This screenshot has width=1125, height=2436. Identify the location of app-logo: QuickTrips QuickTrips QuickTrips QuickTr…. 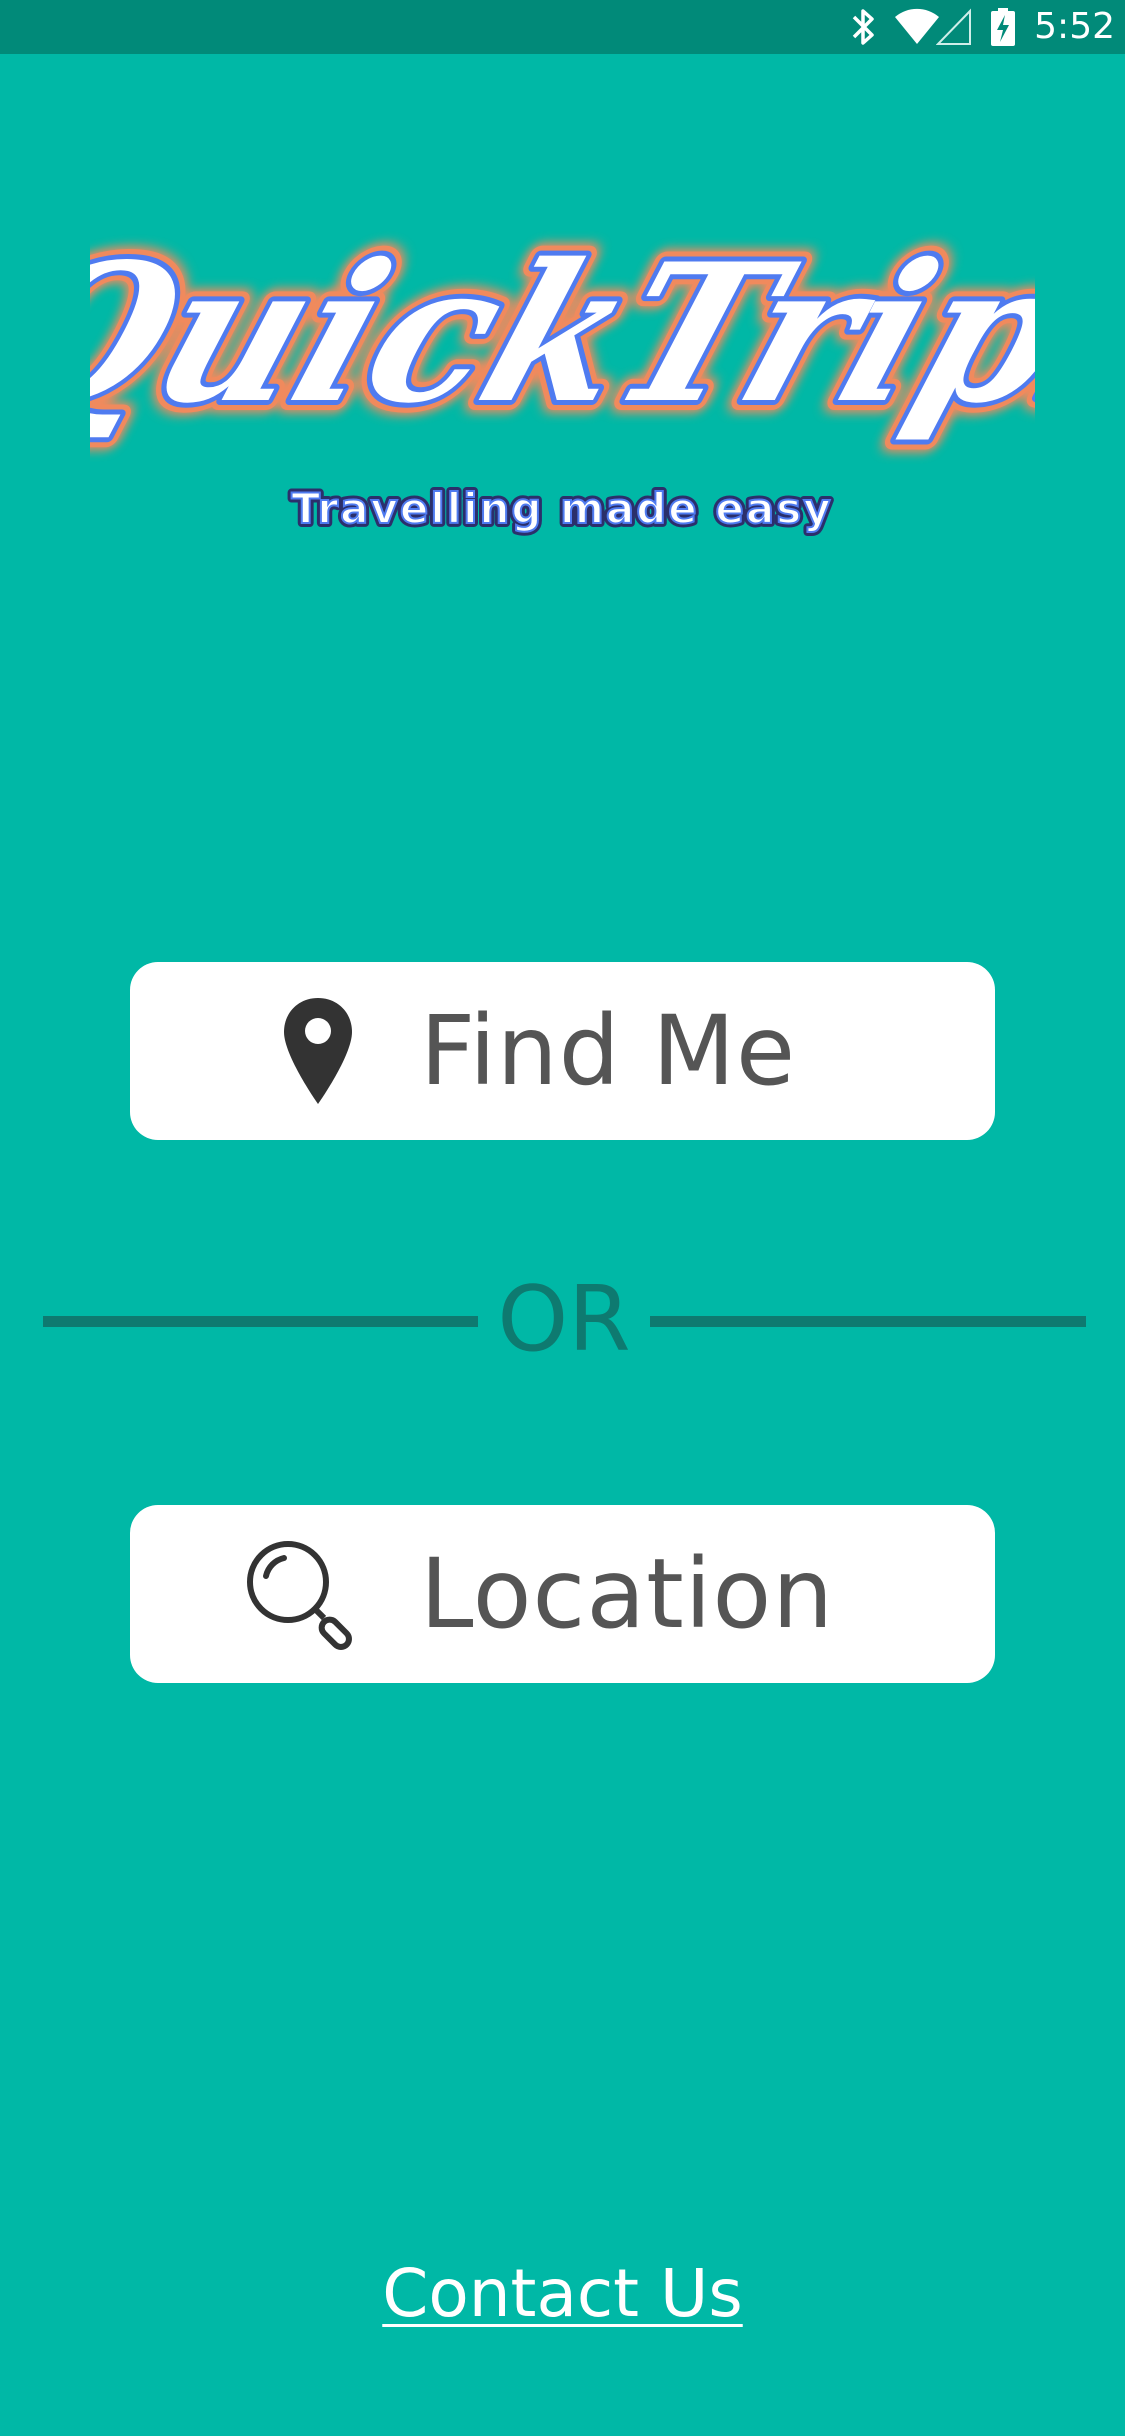
(562, 380).